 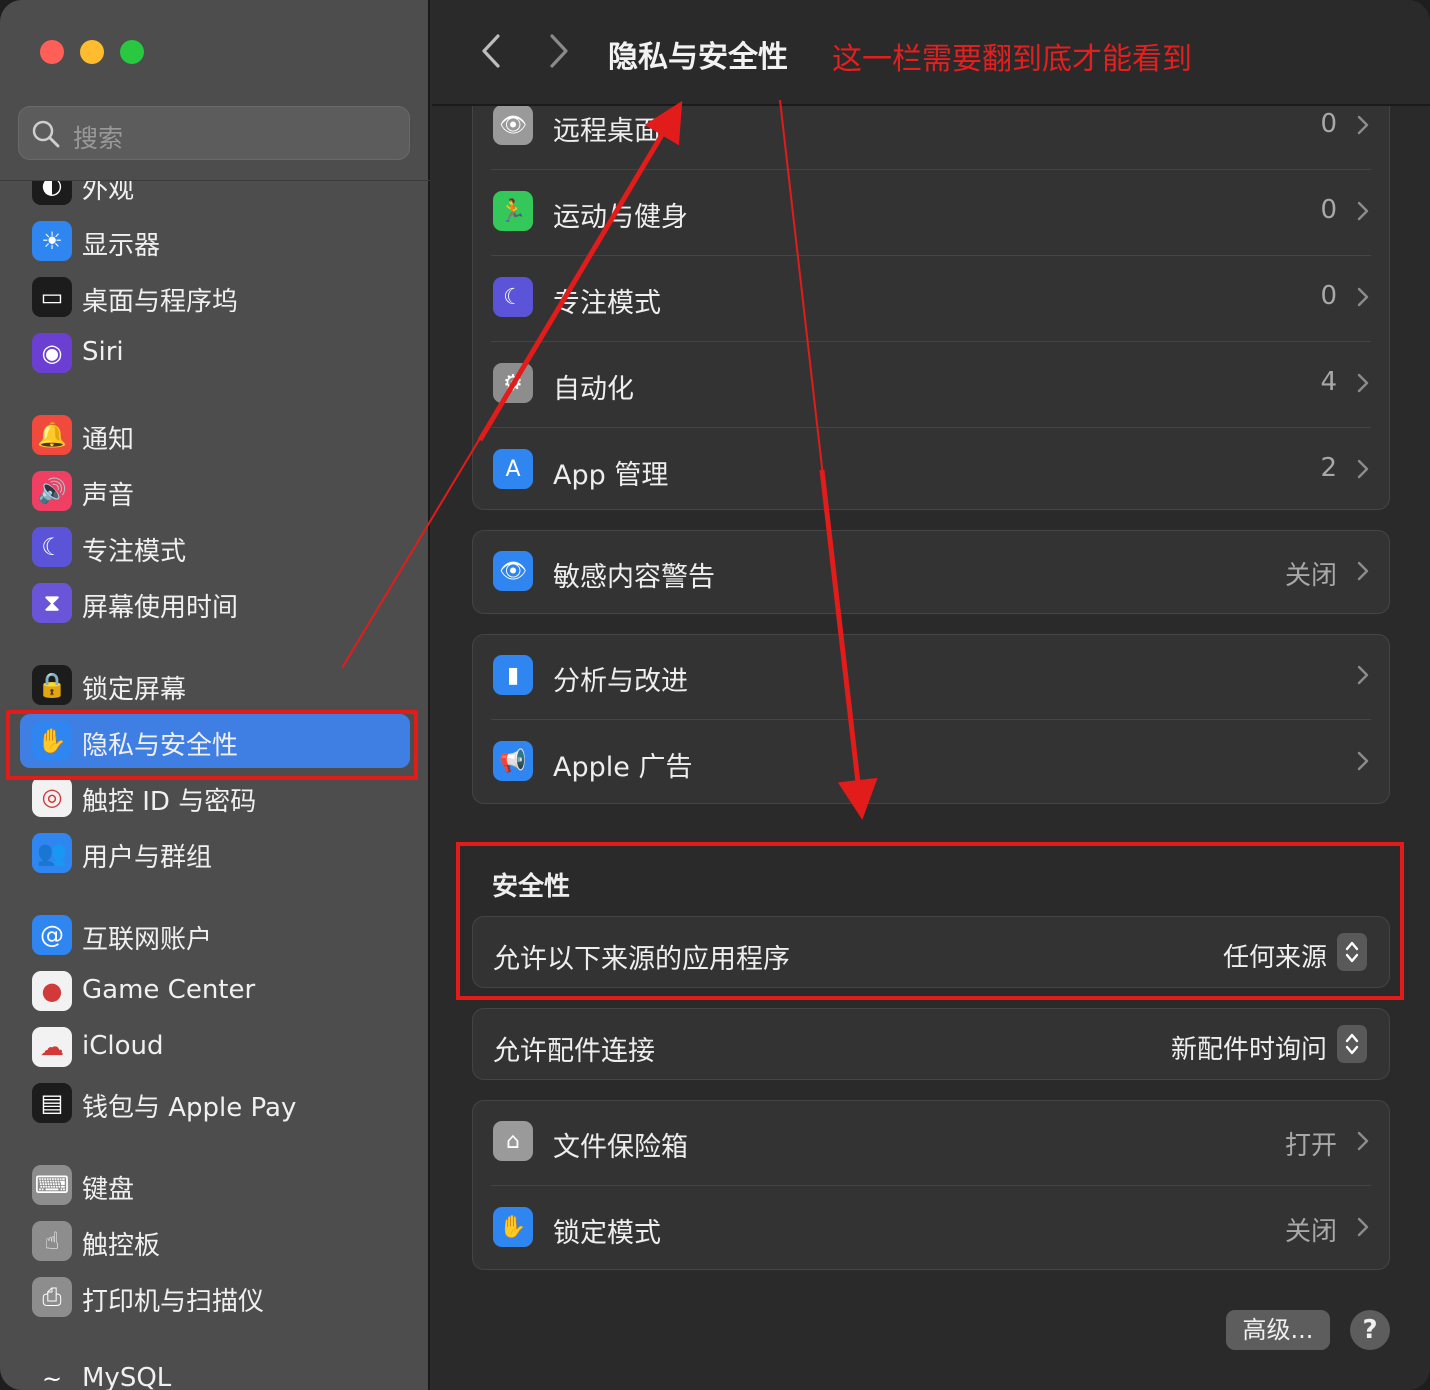 I want to click on trackpad-icon: ☝, so click(x=52, y=1241).